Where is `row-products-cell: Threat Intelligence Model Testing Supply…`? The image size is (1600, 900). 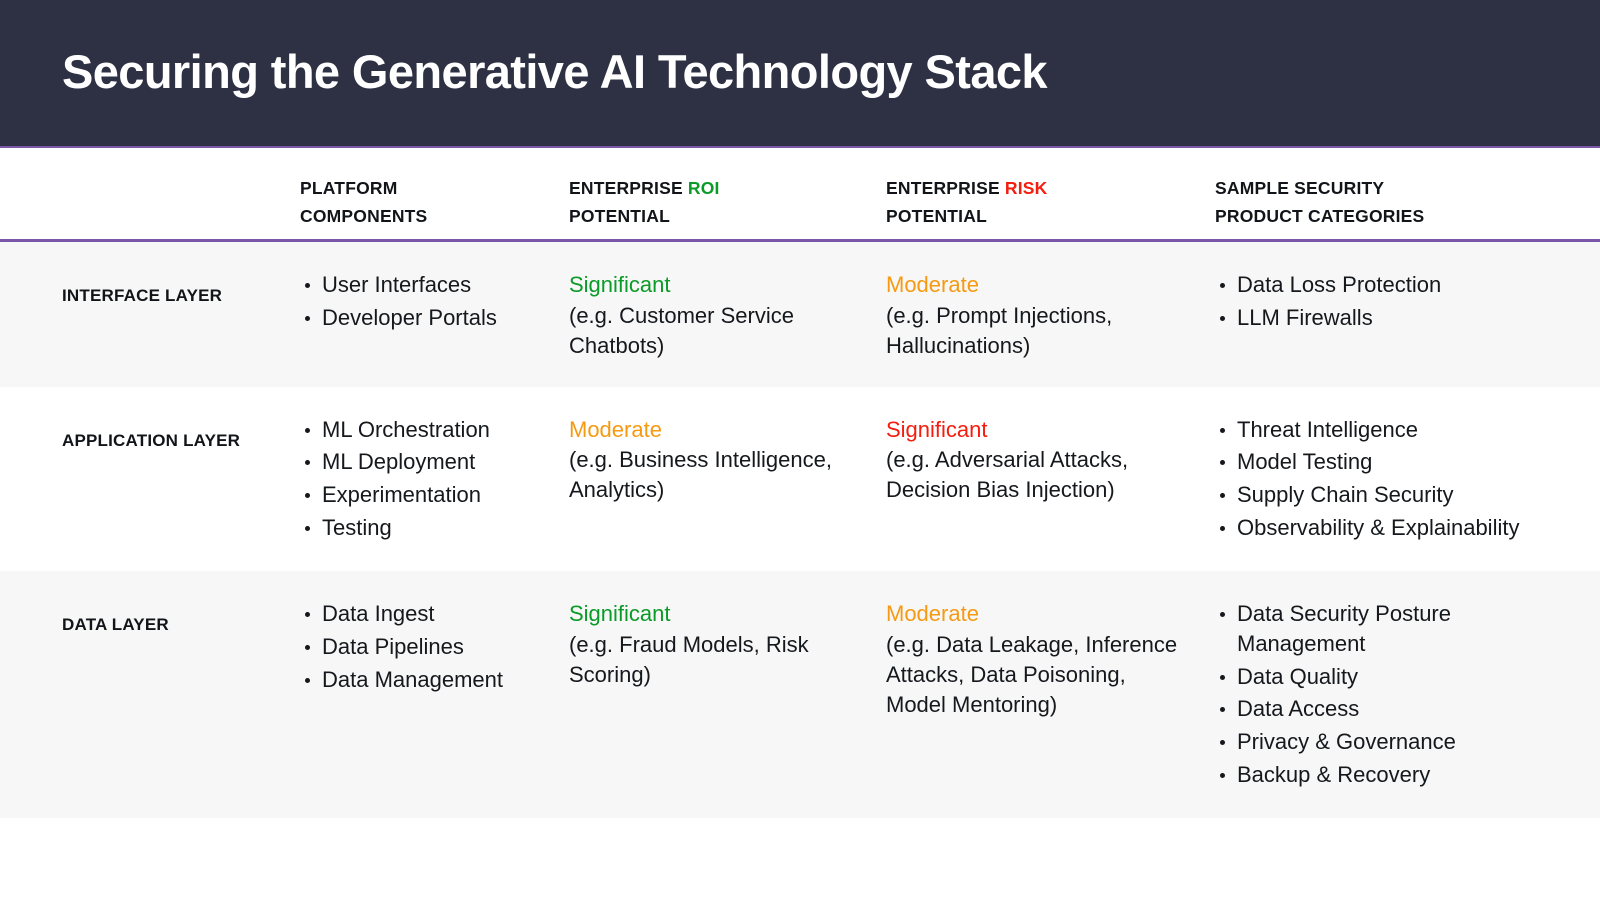 row-products-cell: Threat Intelligence Model Testing Supply… is located at coordinates (1400, 480).